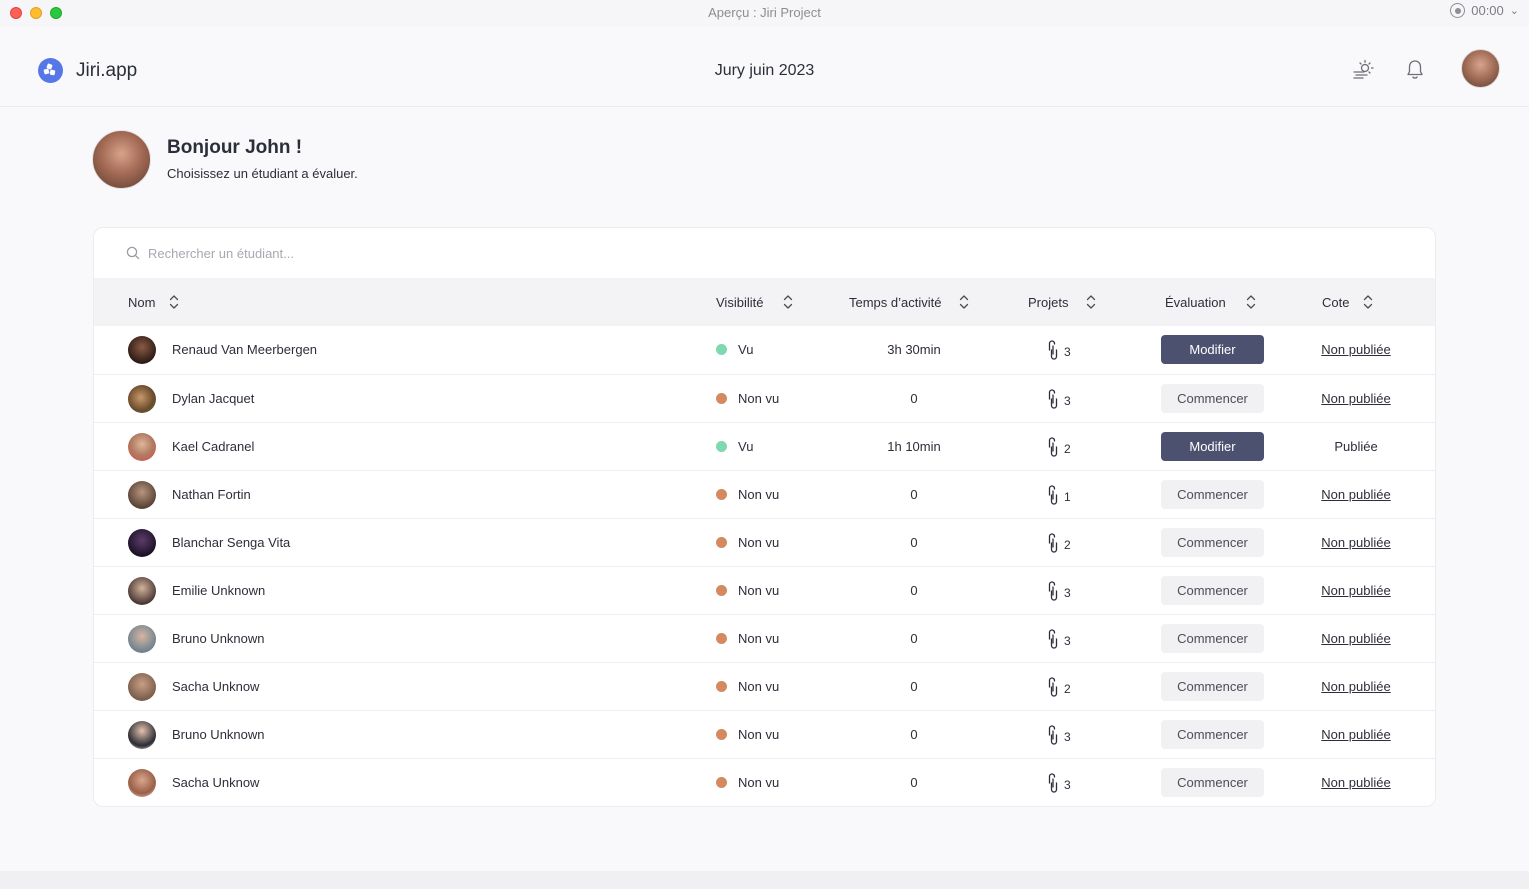  I want to click on greeting-avatar, so click(121, 159).